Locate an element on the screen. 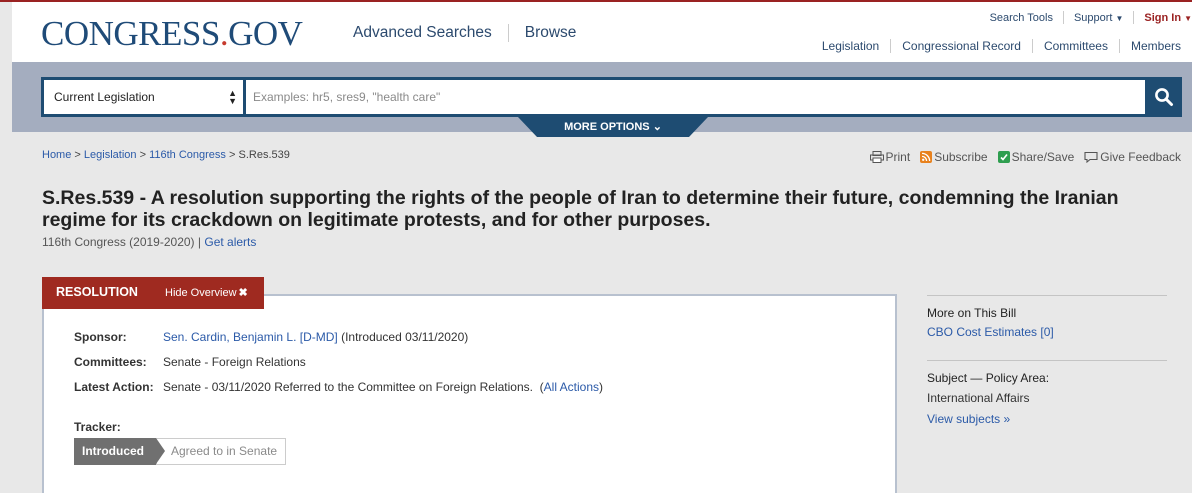  overview-tab: RESOLUTION Hide Overview ✖ is located at coordinates (153, 293).